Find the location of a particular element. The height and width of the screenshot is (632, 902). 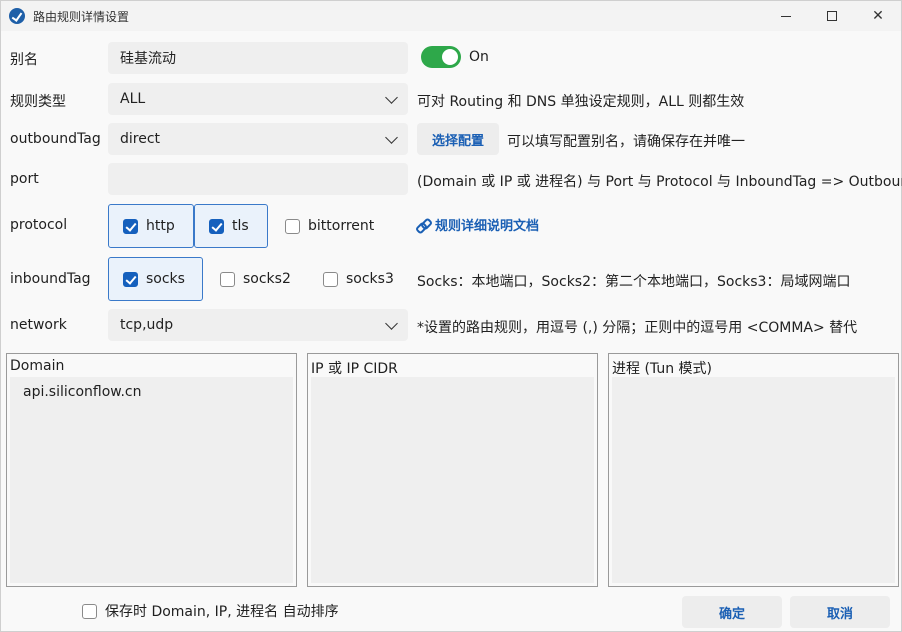

inbound-tag-label: inboundTag is located at coordinates (50, 279).